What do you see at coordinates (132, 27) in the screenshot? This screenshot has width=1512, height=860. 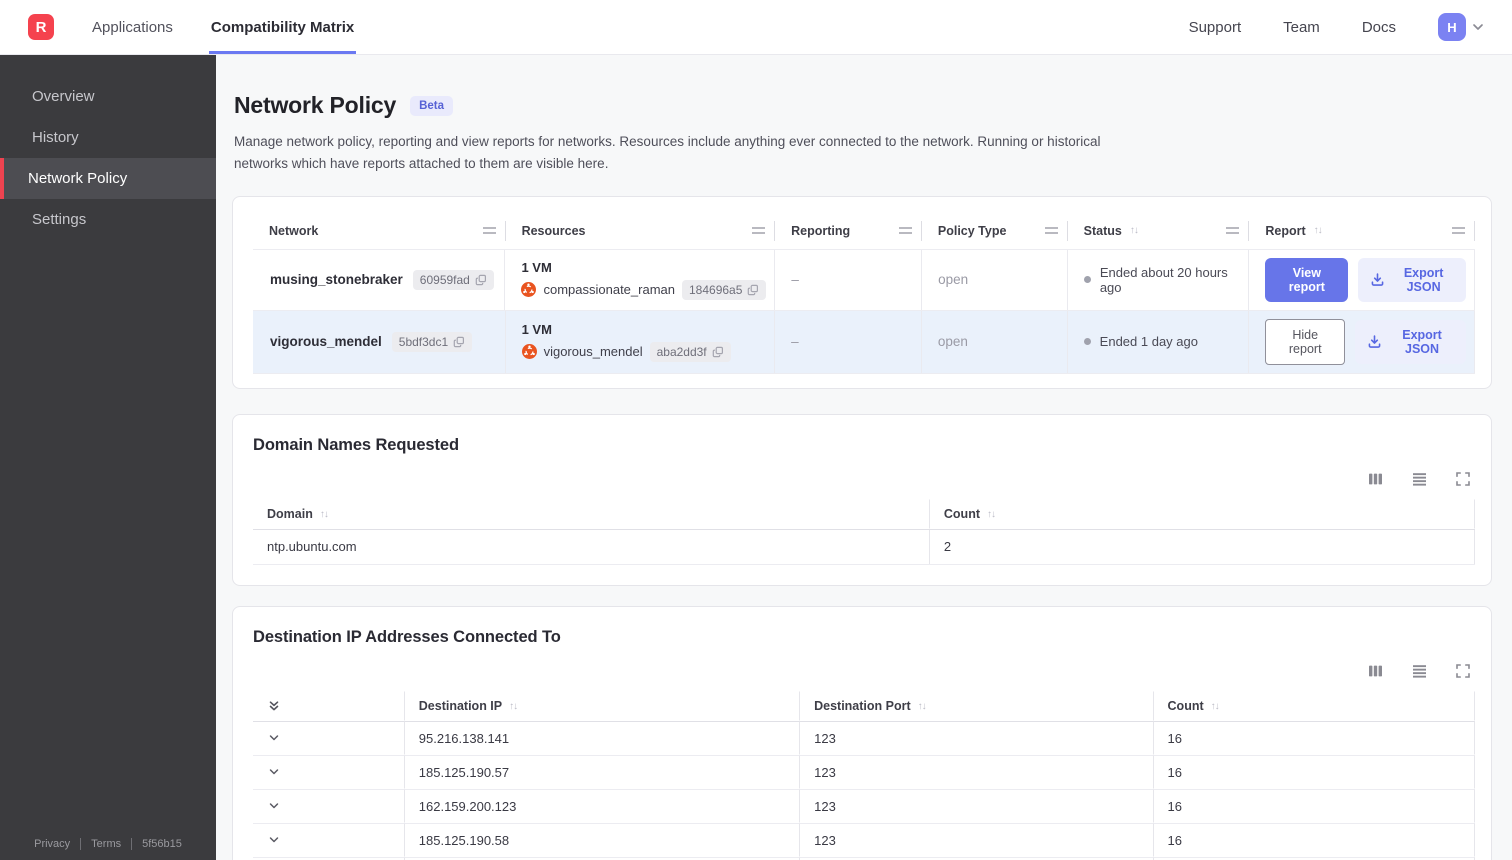 I see `tab-applications: Applications` at bounding box center [132, 27].